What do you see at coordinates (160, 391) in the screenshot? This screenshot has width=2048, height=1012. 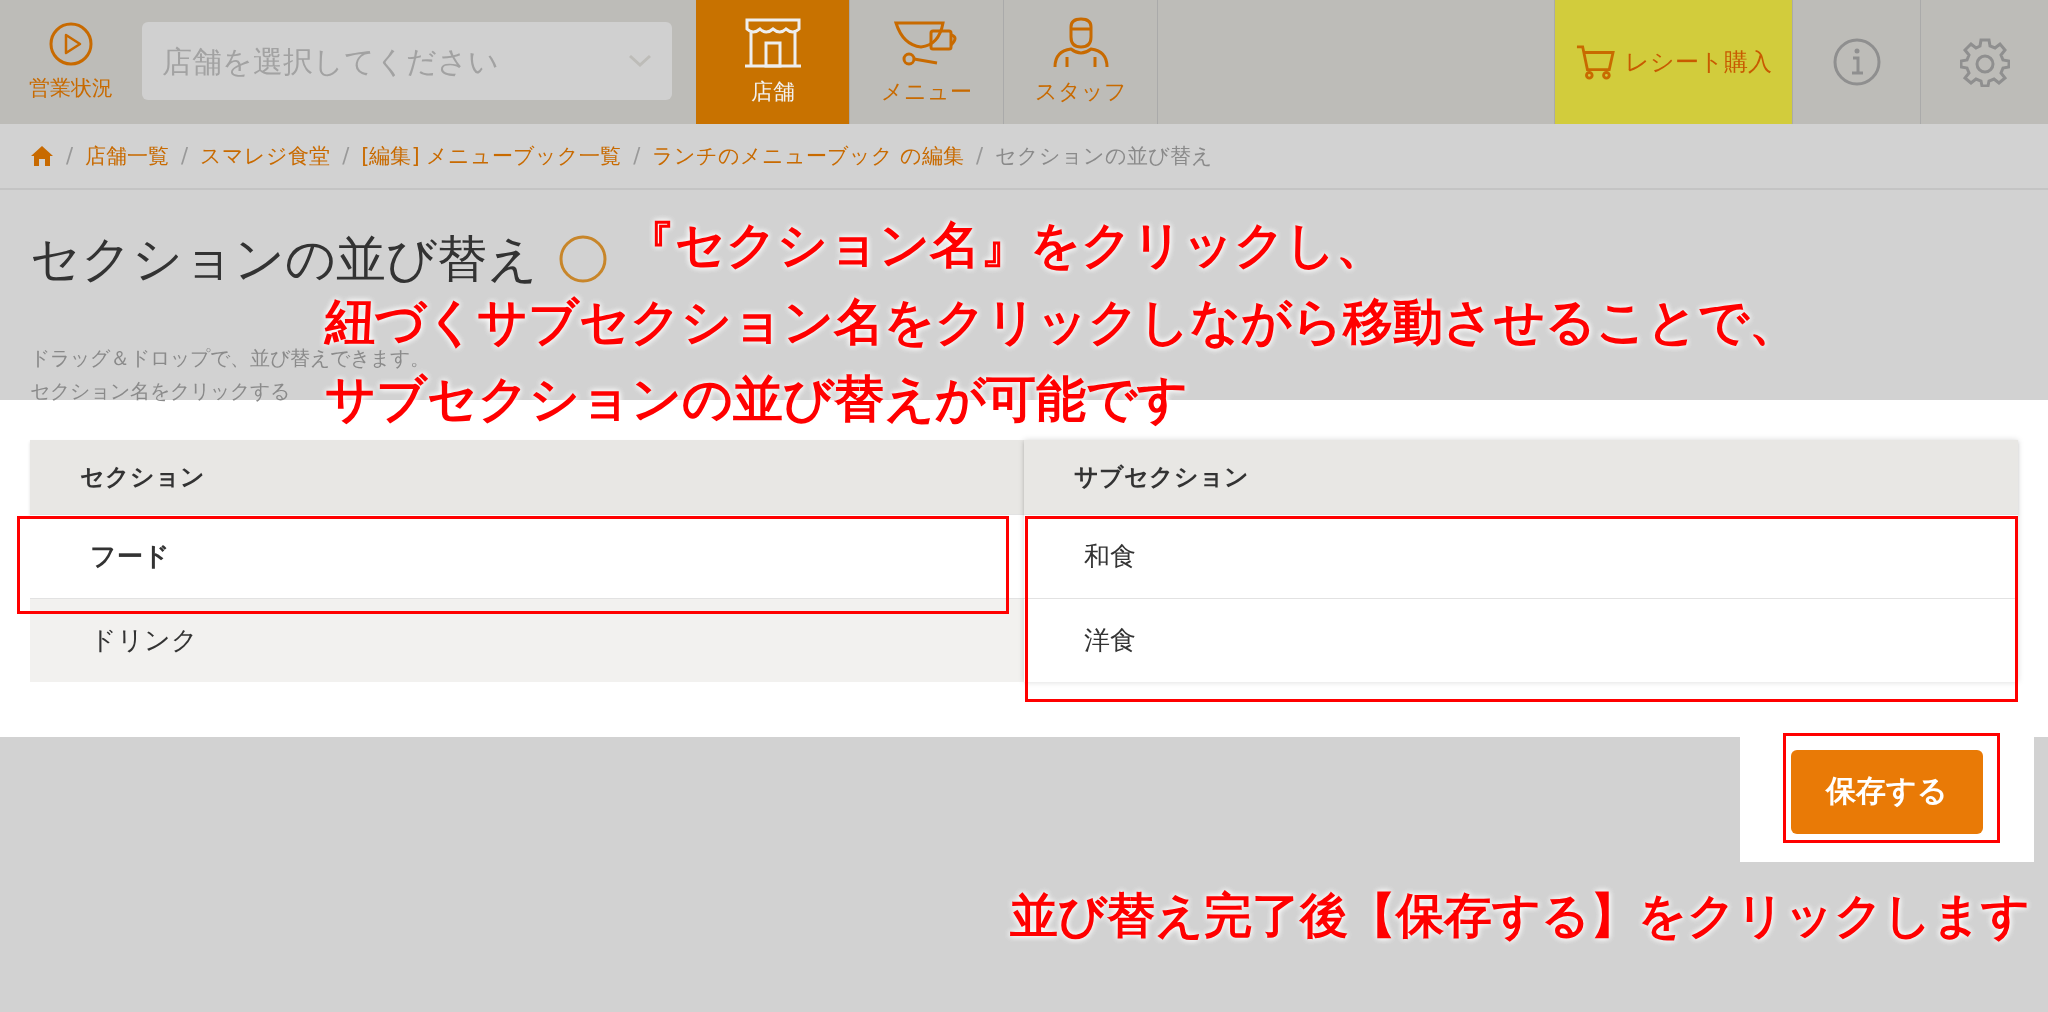 I see `description-text: セクション名をクリックする` at bounding box center [160, 391].